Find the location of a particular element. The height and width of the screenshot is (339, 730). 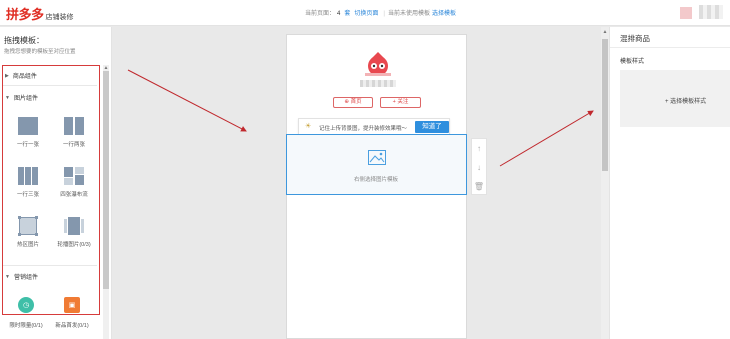

drop-zone-hint: 右侧选择图片模板 is located at coordinates (375, 180).